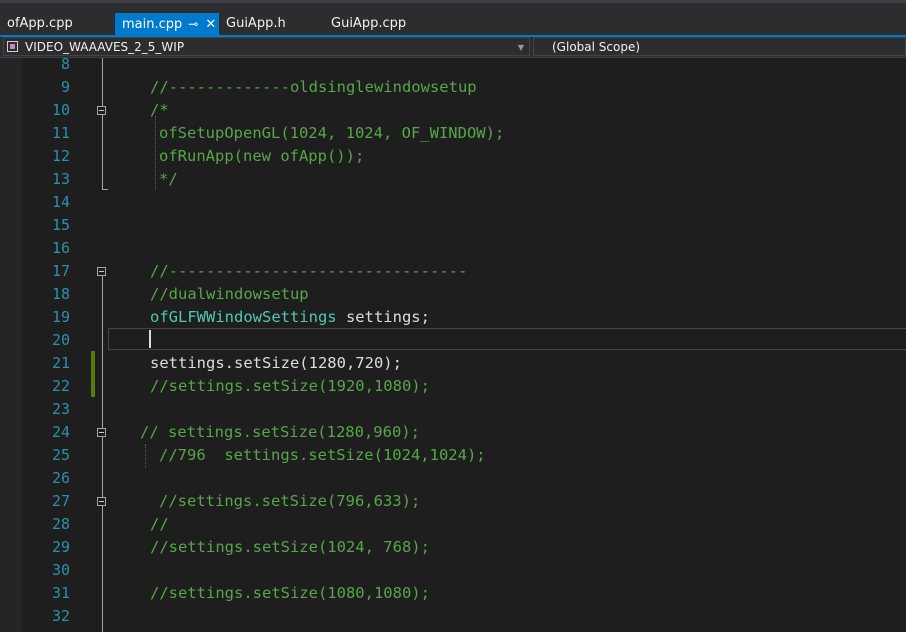 The height and width of the screenshot is (632, 906). I want to click on line-number: 31, so click(60, 593).